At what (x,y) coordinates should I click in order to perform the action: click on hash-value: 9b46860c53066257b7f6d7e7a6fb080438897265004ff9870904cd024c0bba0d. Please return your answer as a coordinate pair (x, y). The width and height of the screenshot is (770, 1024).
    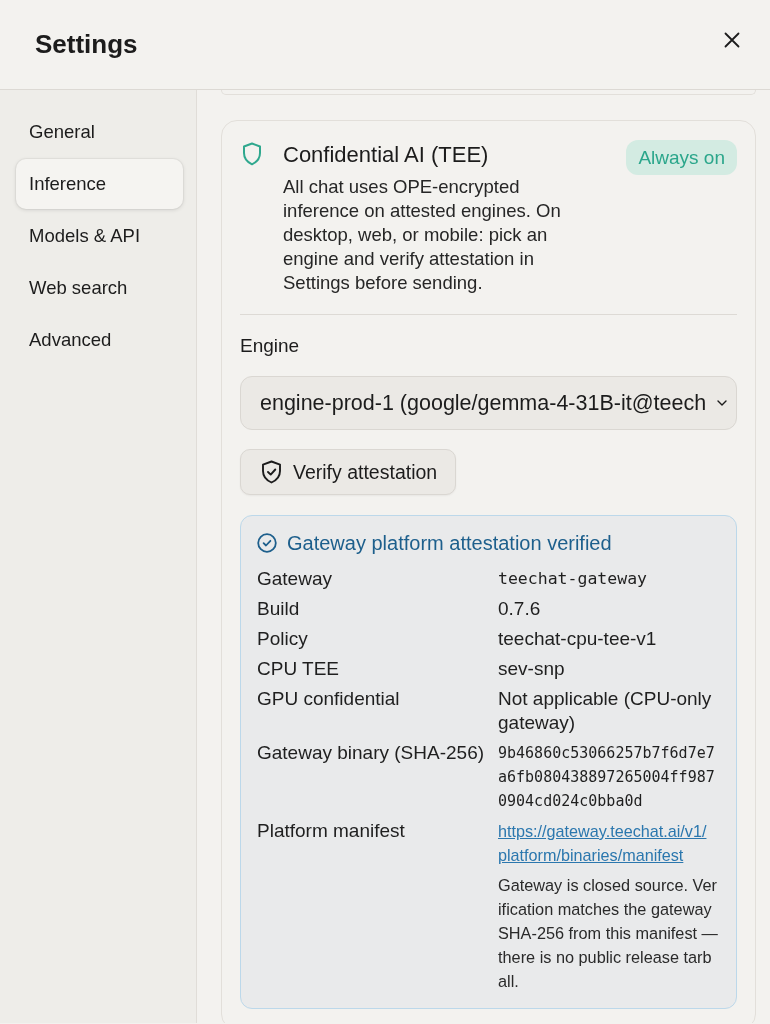
    Looking at the image, I should click on (607, 777).